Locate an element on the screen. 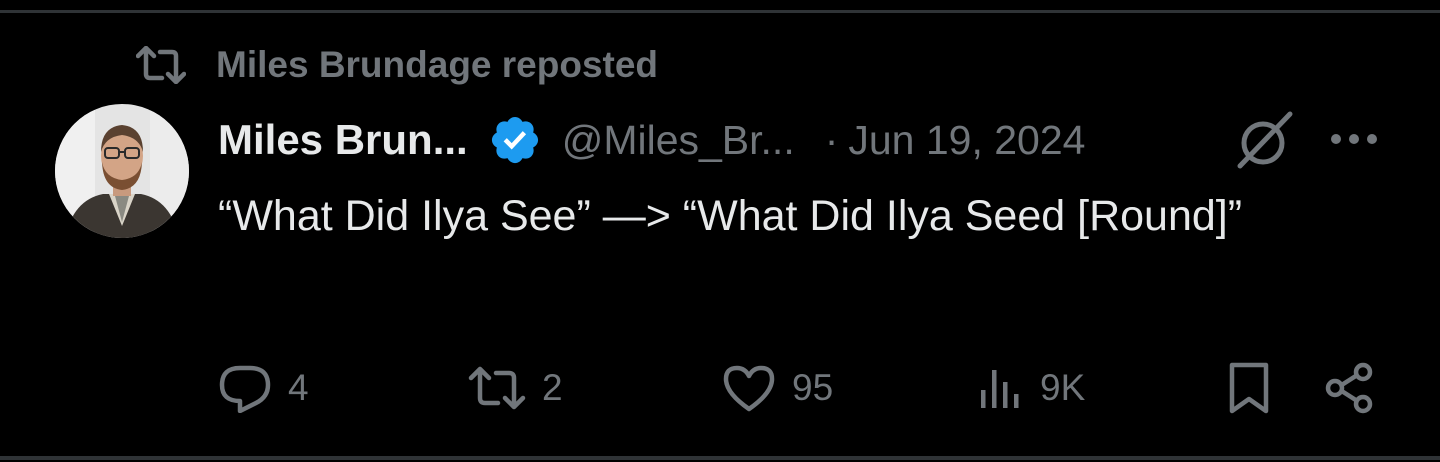 The height and width of the screenshot is (462, 1440). repost-count: 2 is located at coordinates (552, 387).